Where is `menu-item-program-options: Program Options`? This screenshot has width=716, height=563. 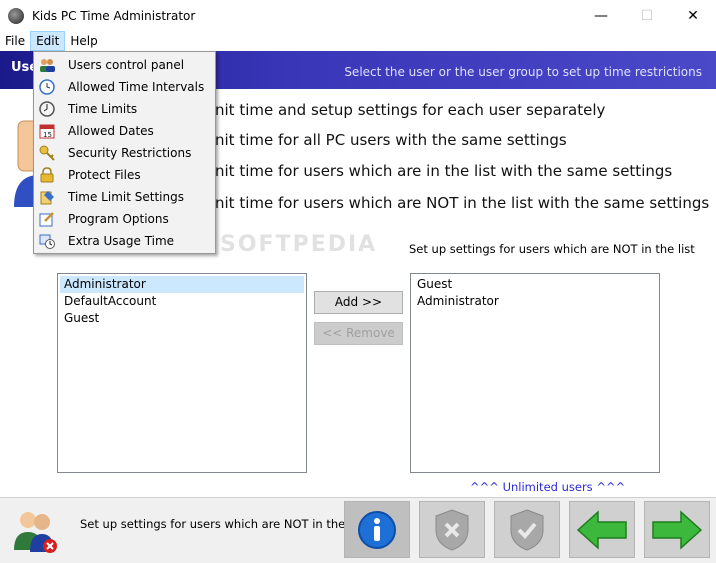
menu-item-program-options: Program Options is located at coordinates (124, 219).